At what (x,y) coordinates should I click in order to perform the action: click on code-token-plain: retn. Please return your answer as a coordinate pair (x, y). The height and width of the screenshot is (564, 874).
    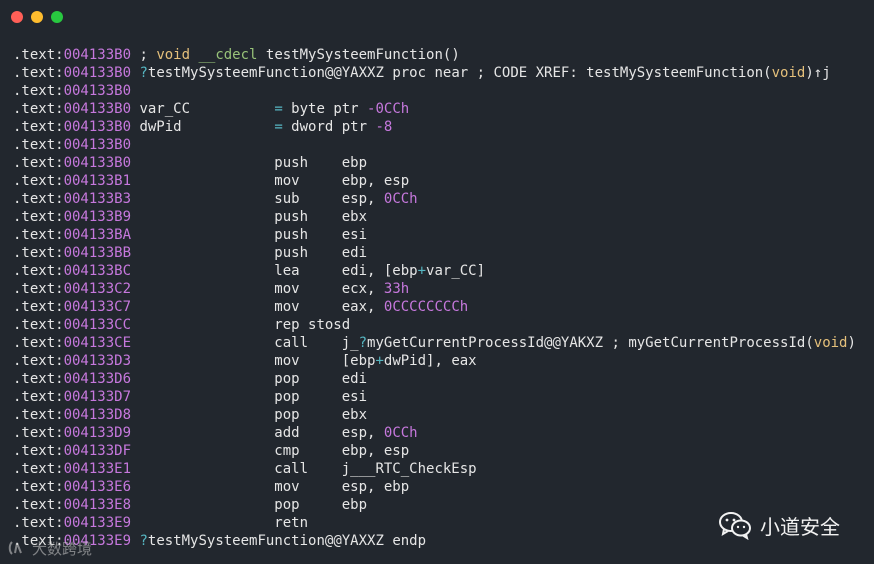
    Looking at the image, I should click on (220, 523).